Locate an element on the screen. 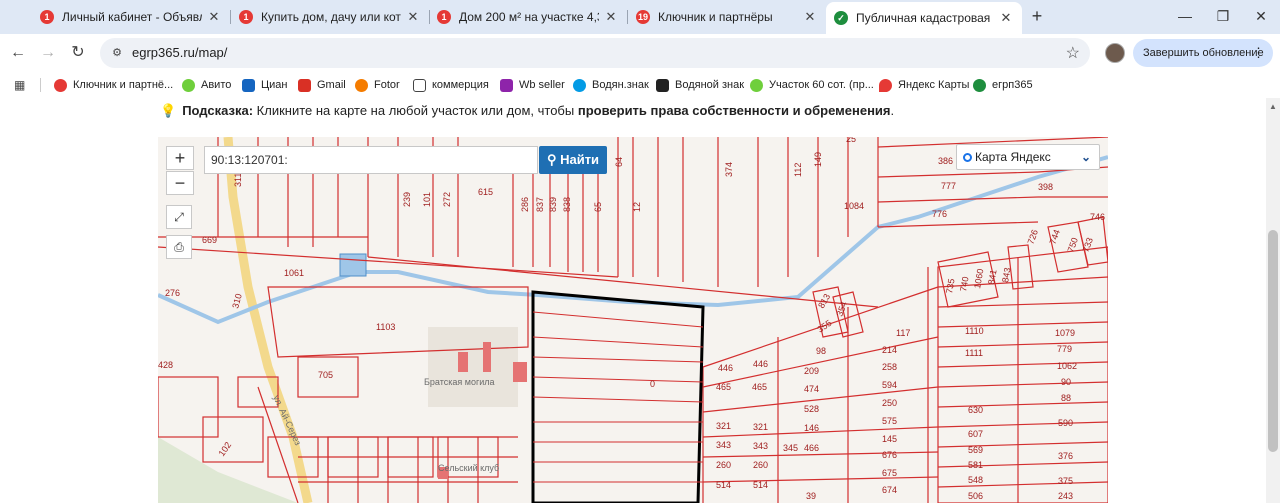  parcel-number: 669 is located at coordinates (209, 240).